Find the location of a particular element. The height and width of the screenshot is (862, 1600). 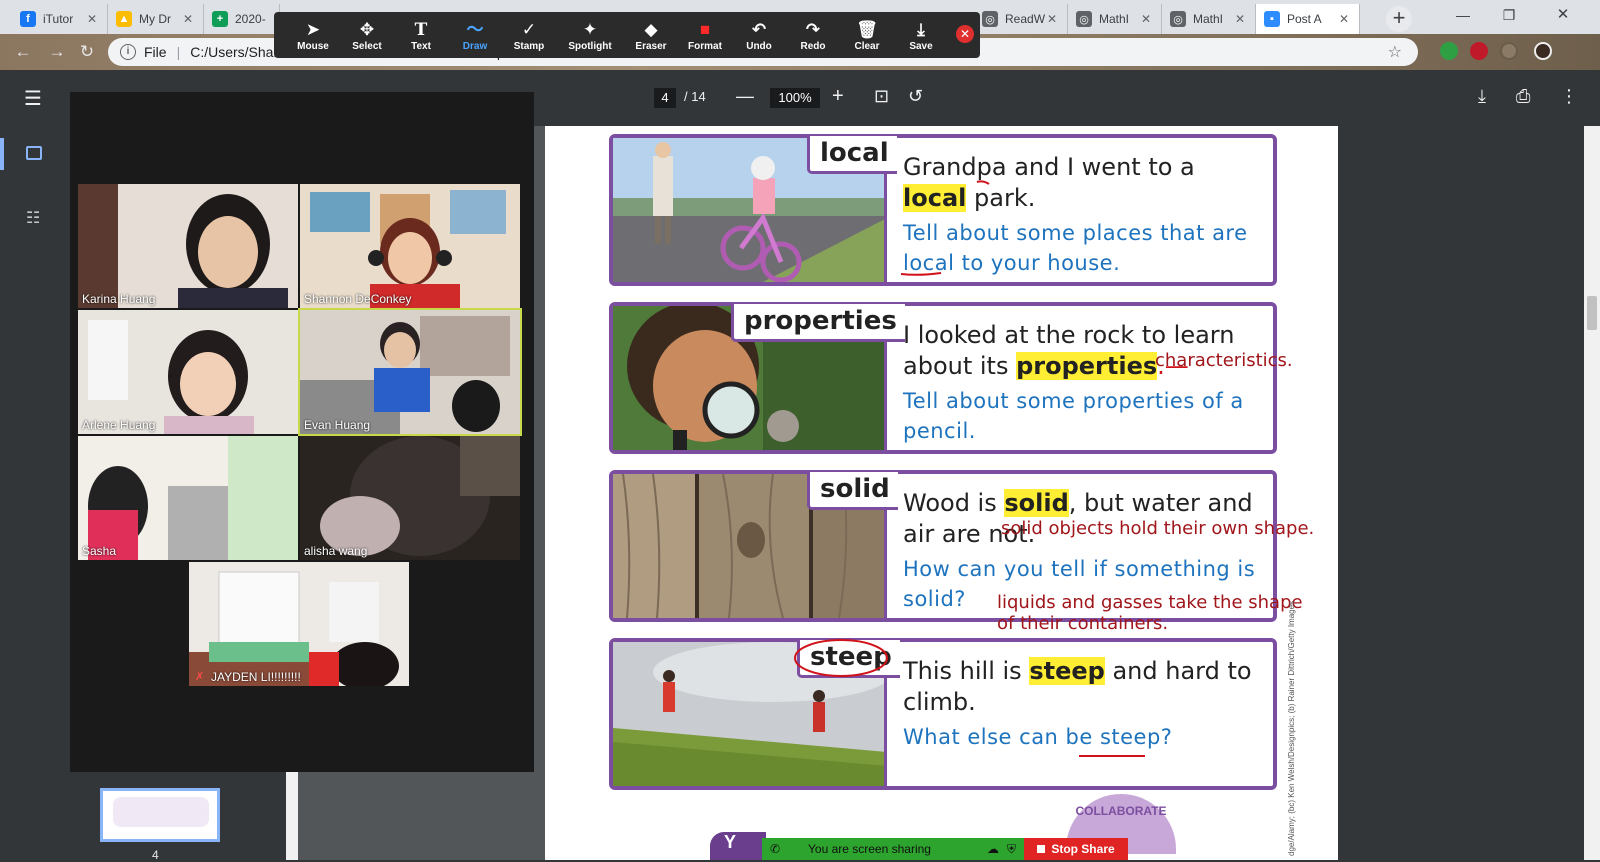

minimize-icon: — is located at coordinates (1463, 15).